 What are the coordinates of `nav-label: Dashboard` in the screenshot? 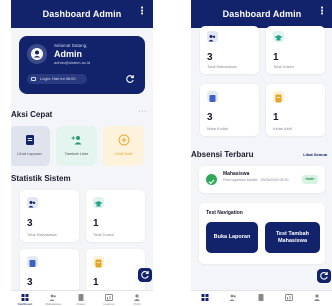 It's located at (25, 304).